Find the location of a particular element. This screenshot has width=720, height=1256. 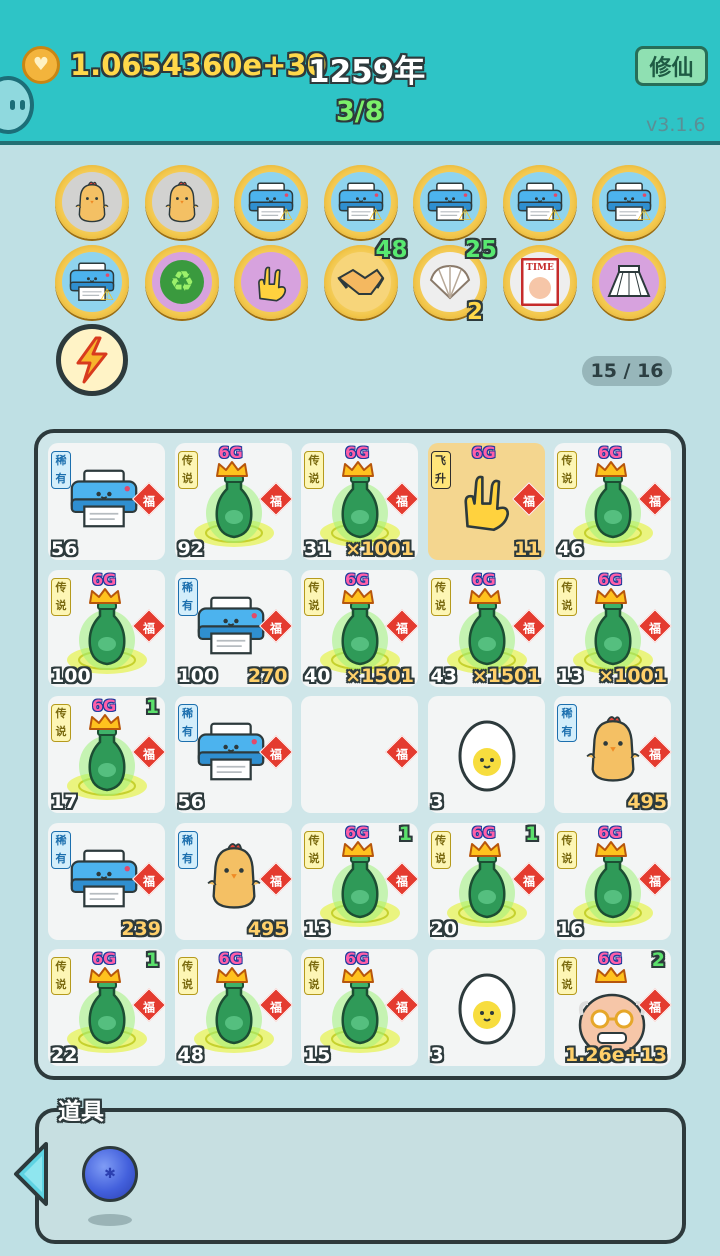

chick-egg-icon is located at coordinates (92, 202).